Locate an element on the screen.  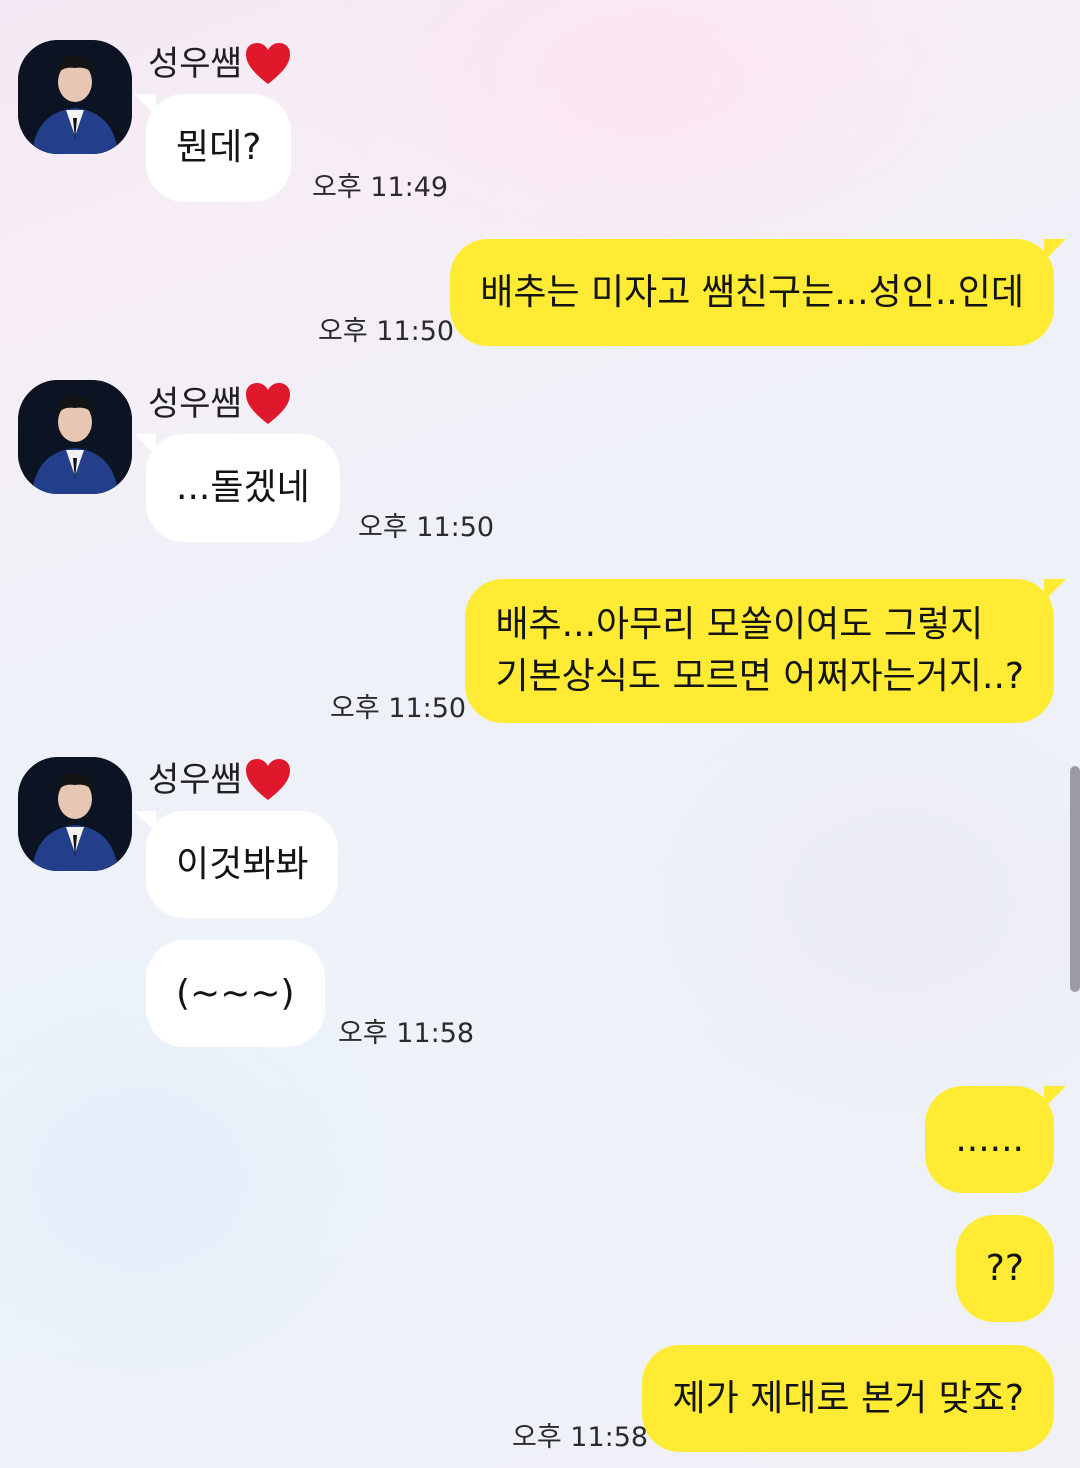
message-text: ?? is located at coordinates (1004, 1268).